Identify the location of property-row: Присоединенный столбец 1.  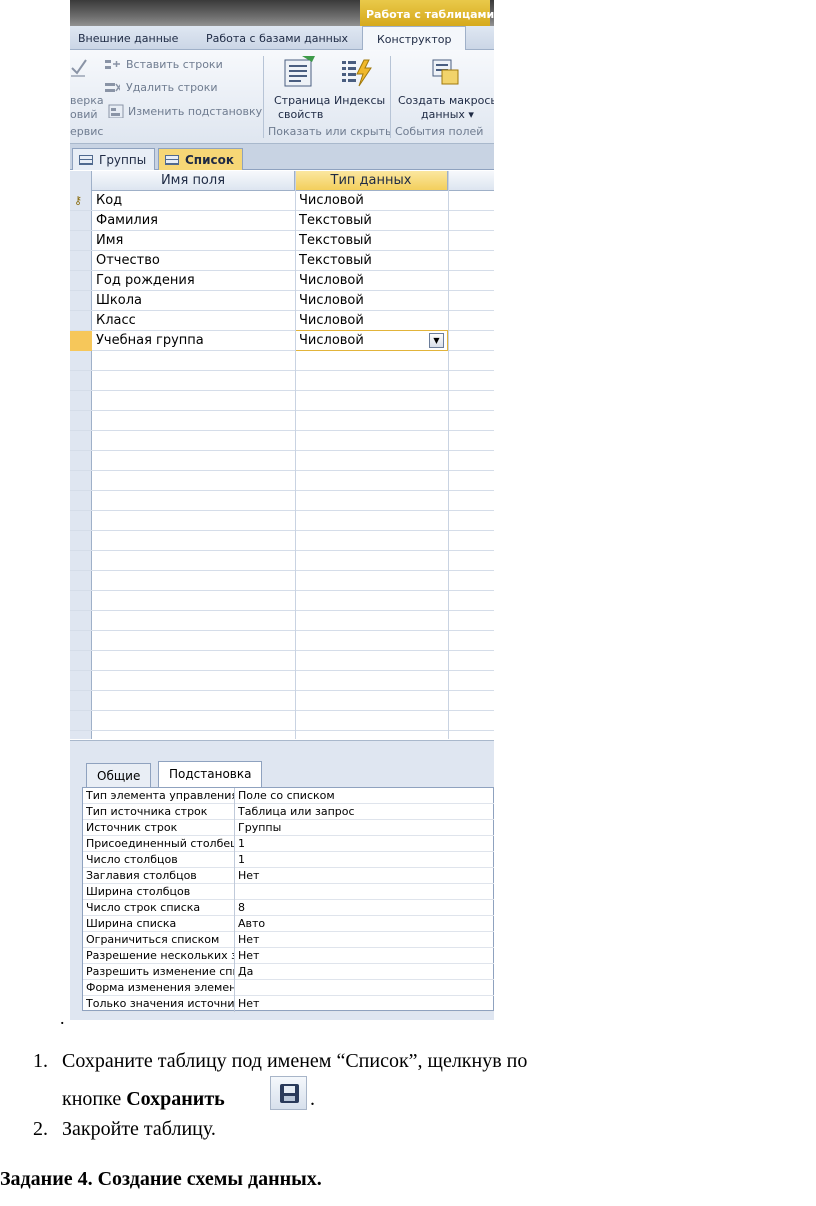
(288, 844).